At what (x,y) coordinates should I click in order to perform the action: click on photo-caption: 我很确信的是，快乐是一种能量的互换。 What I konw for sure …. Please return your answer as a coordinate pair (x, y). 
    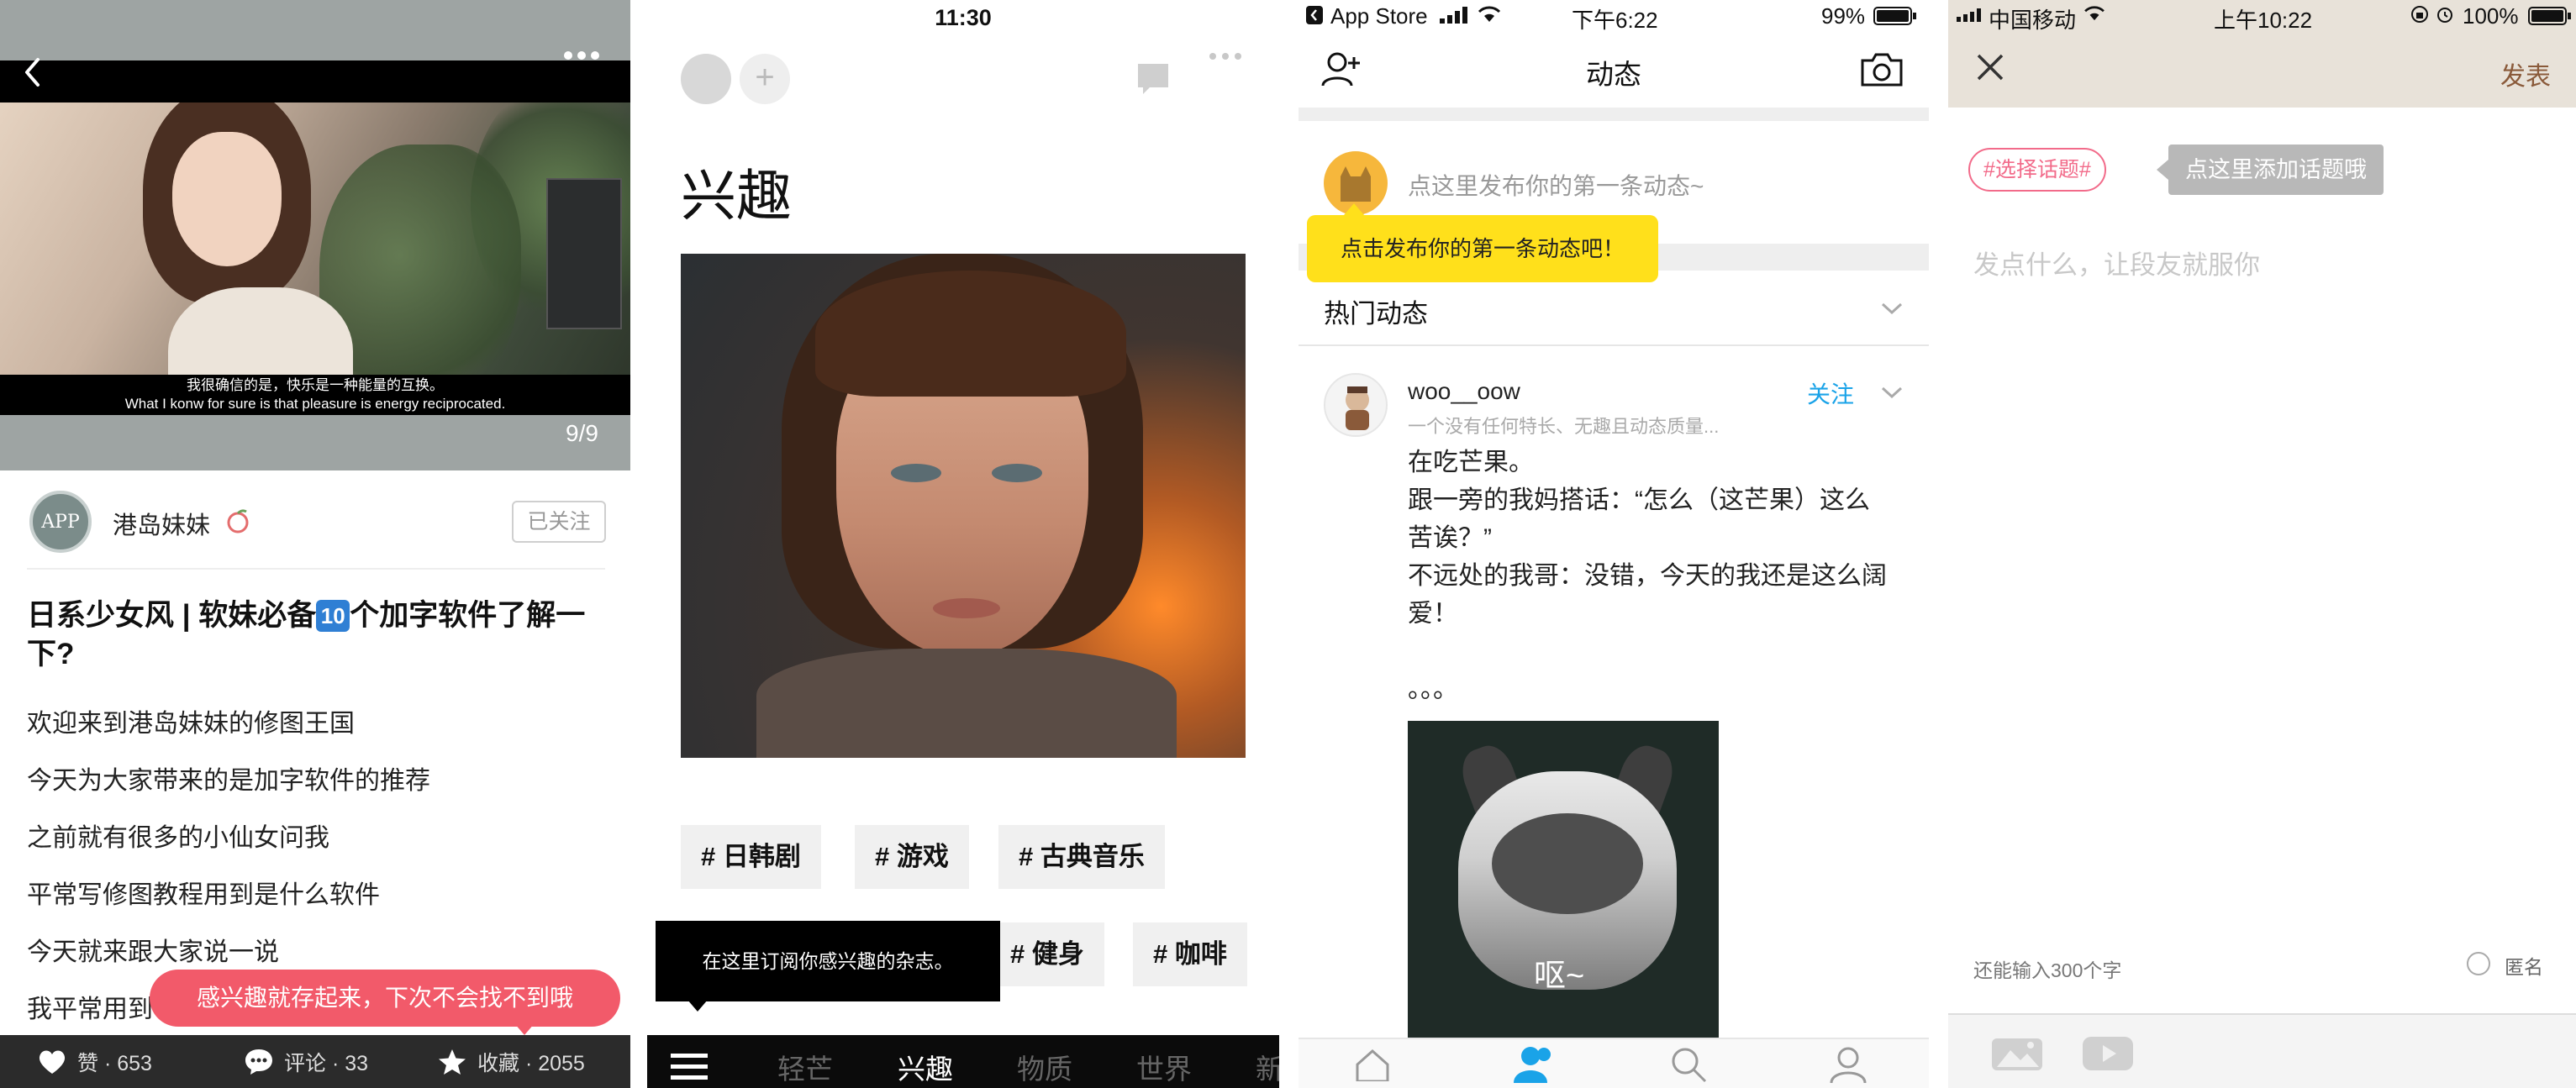
    Looking at the image, I should click on (315, 395).